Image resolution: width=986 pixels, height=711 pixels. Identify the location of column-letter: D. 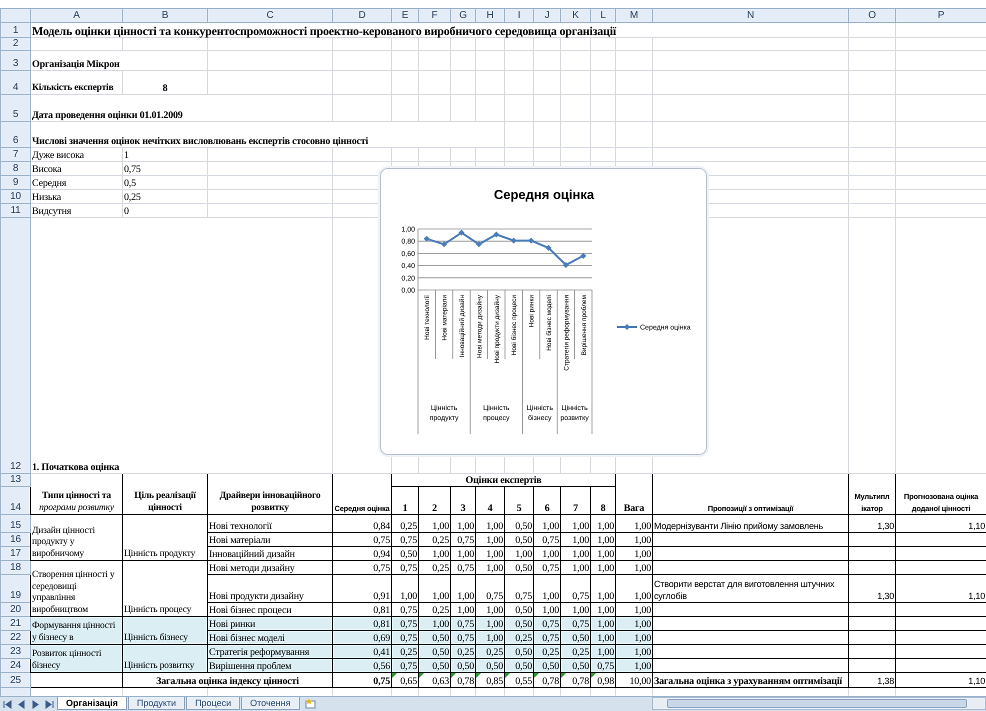
(362, 15).